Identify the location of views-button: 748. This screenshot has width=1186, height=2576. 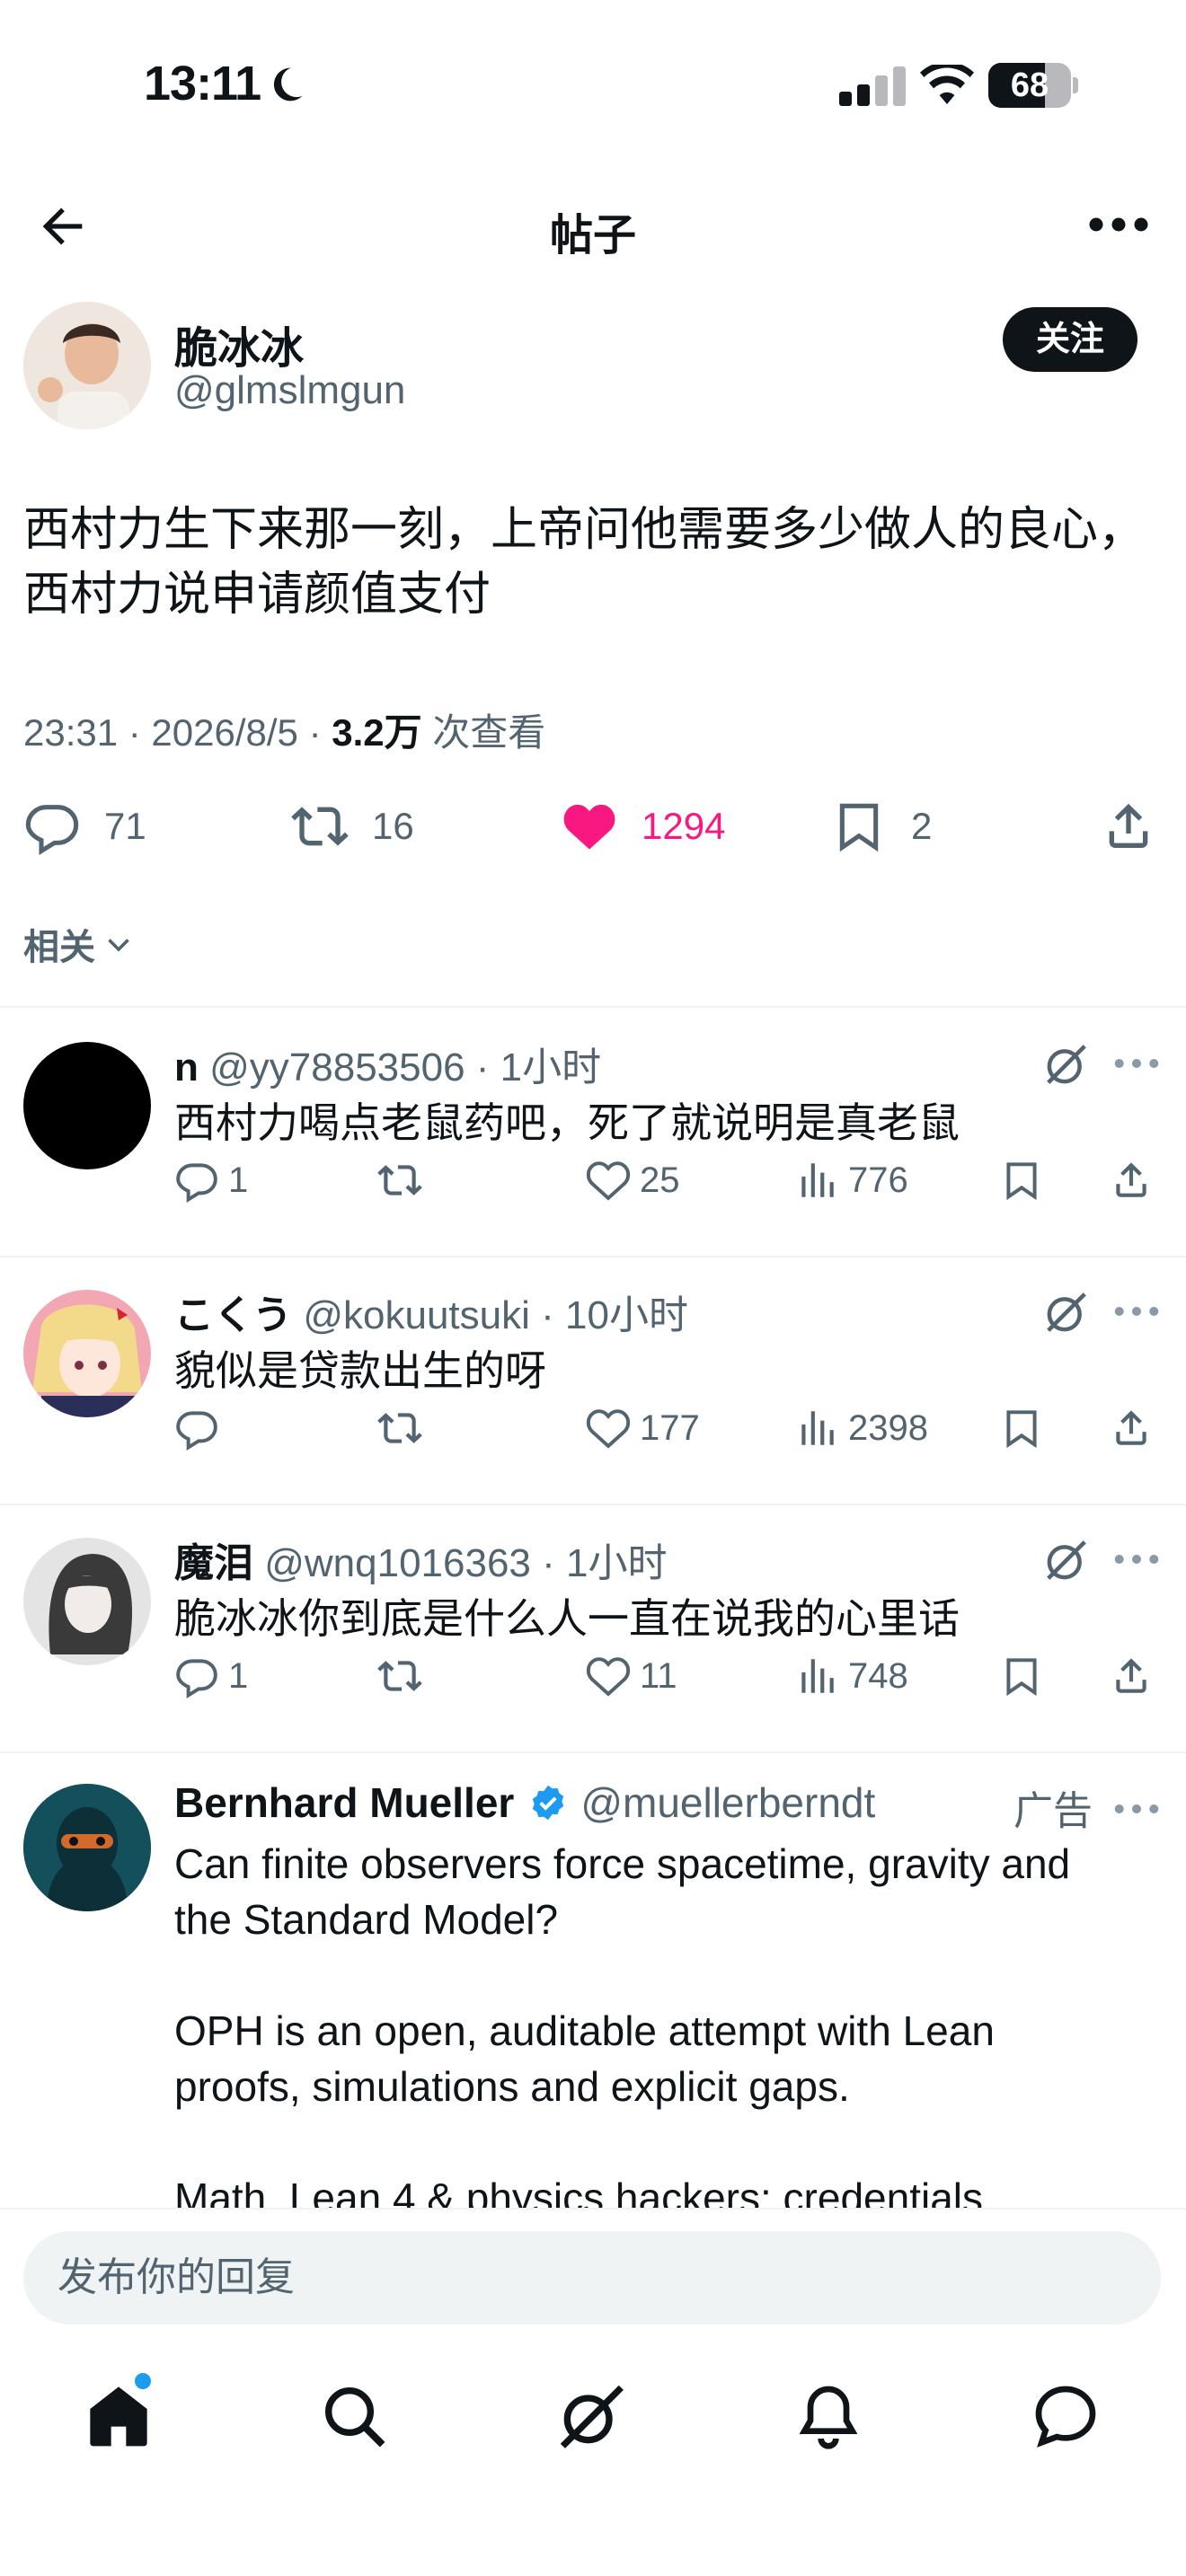
(851, 1676).